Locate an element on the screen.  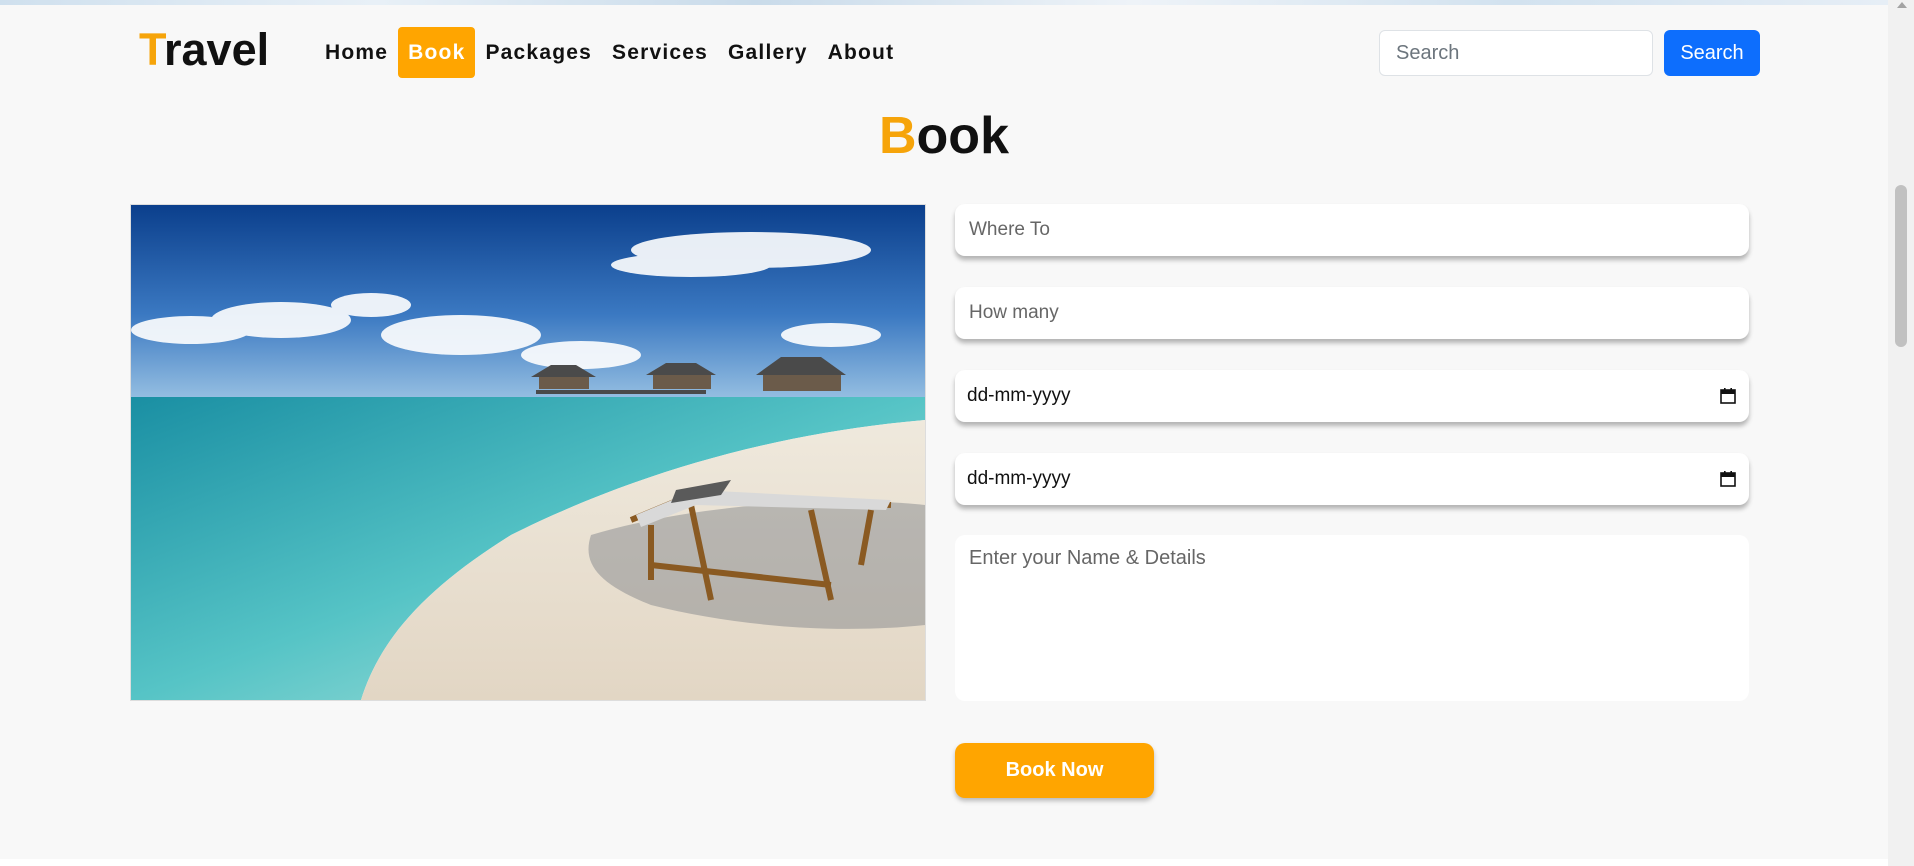
scrollbar is located at coordinates (1901, 433).